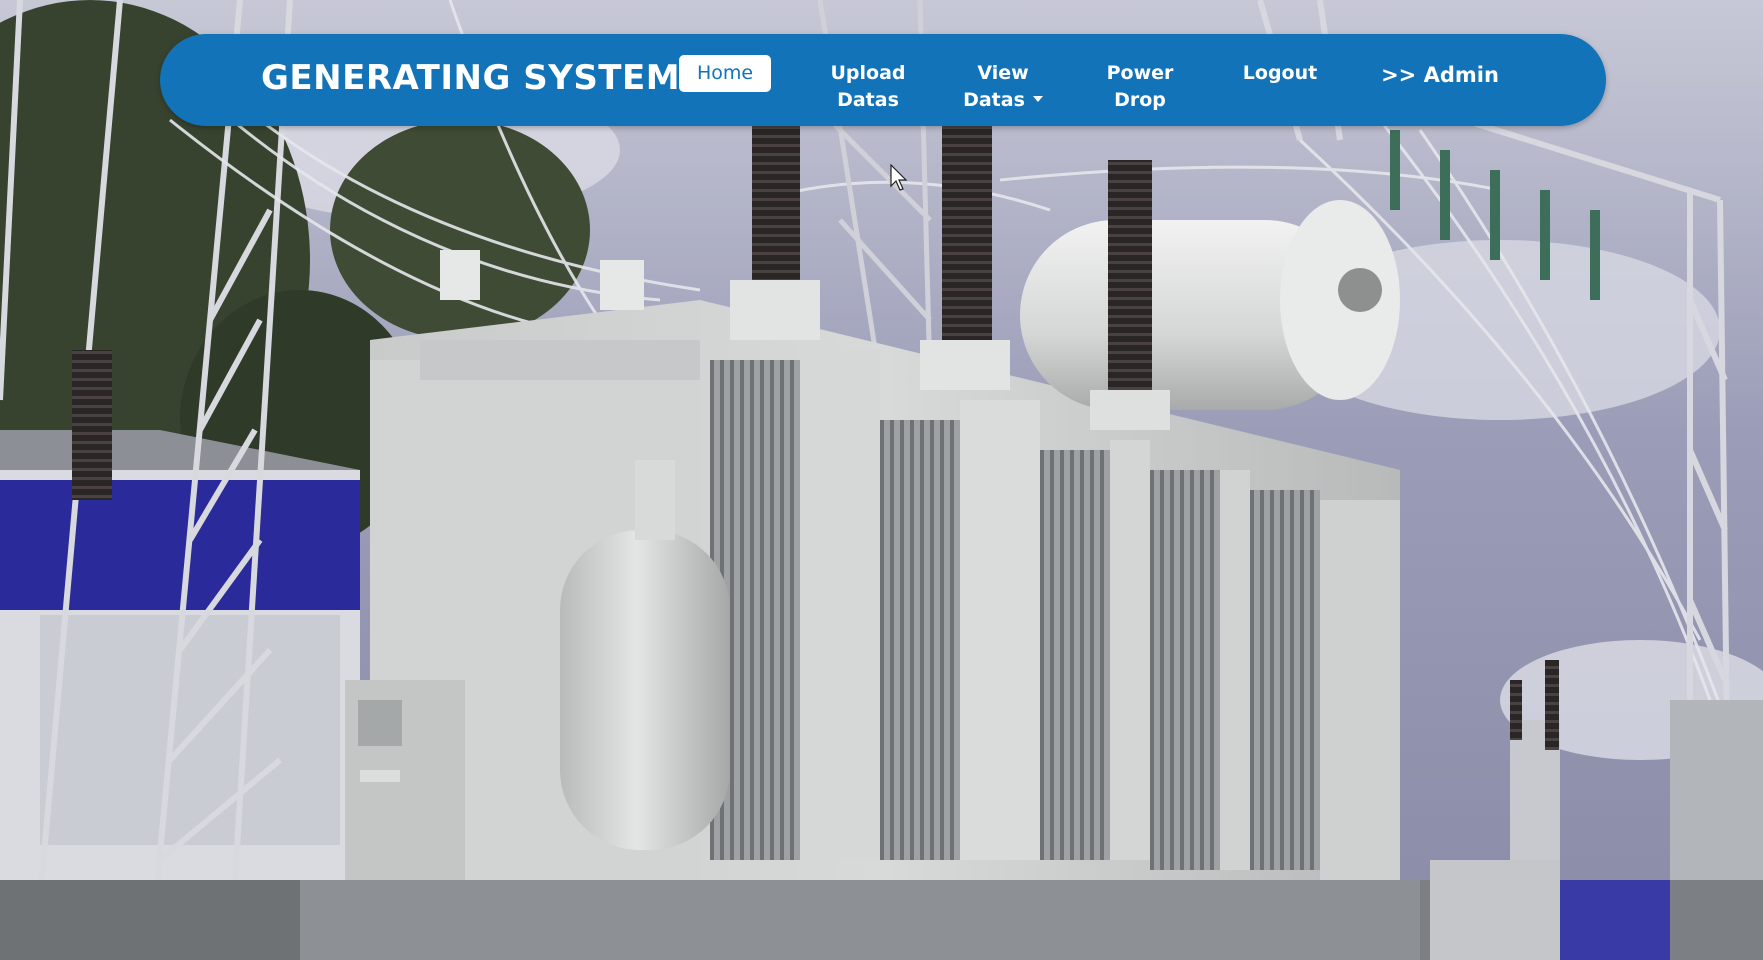  I want to click on nav-home-link: Home, so click(725, 73).